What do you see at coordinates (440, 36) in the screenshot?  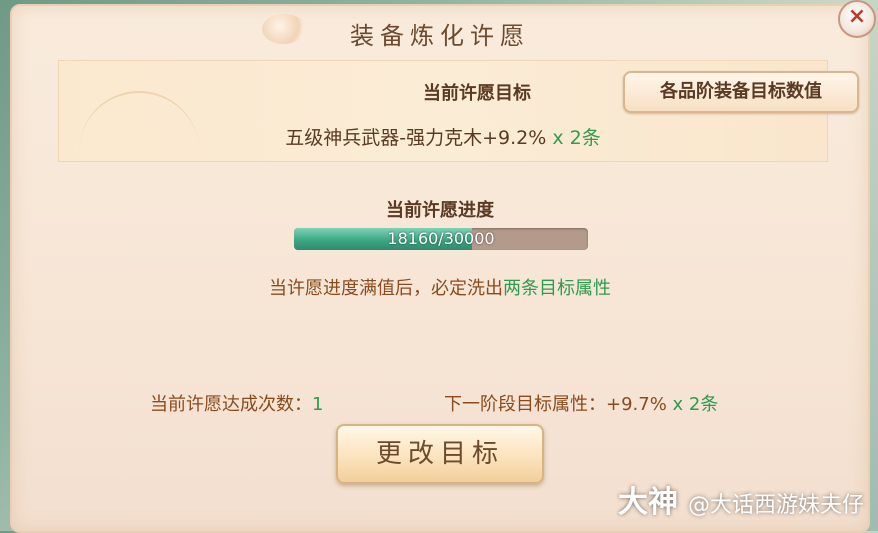 I see `dialog-title: 装备炼化许愿` at bounding box center [440, 36].